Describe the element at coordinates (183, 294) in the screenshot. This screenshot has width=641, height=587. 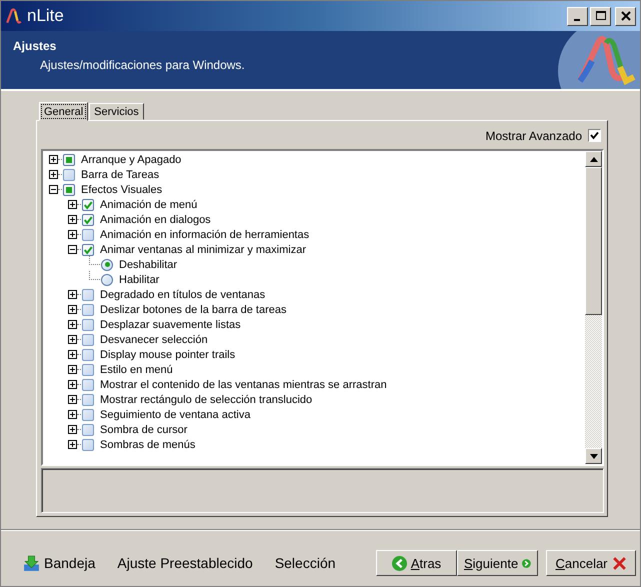
I see `tree-item: Degradado en títulos de ventanas` at that location.